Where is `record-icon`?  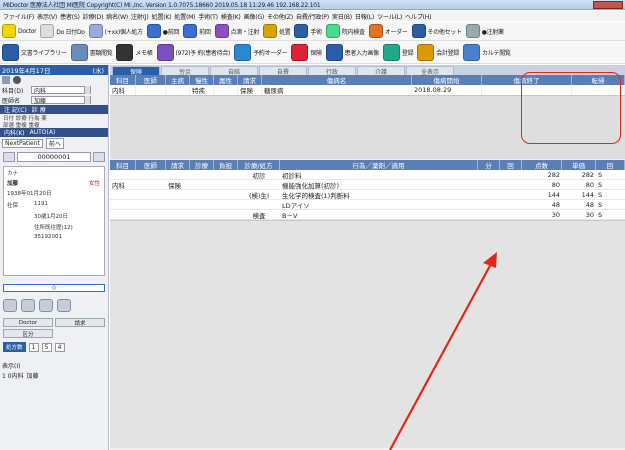
record-icon is located at coordinates (10, 305).